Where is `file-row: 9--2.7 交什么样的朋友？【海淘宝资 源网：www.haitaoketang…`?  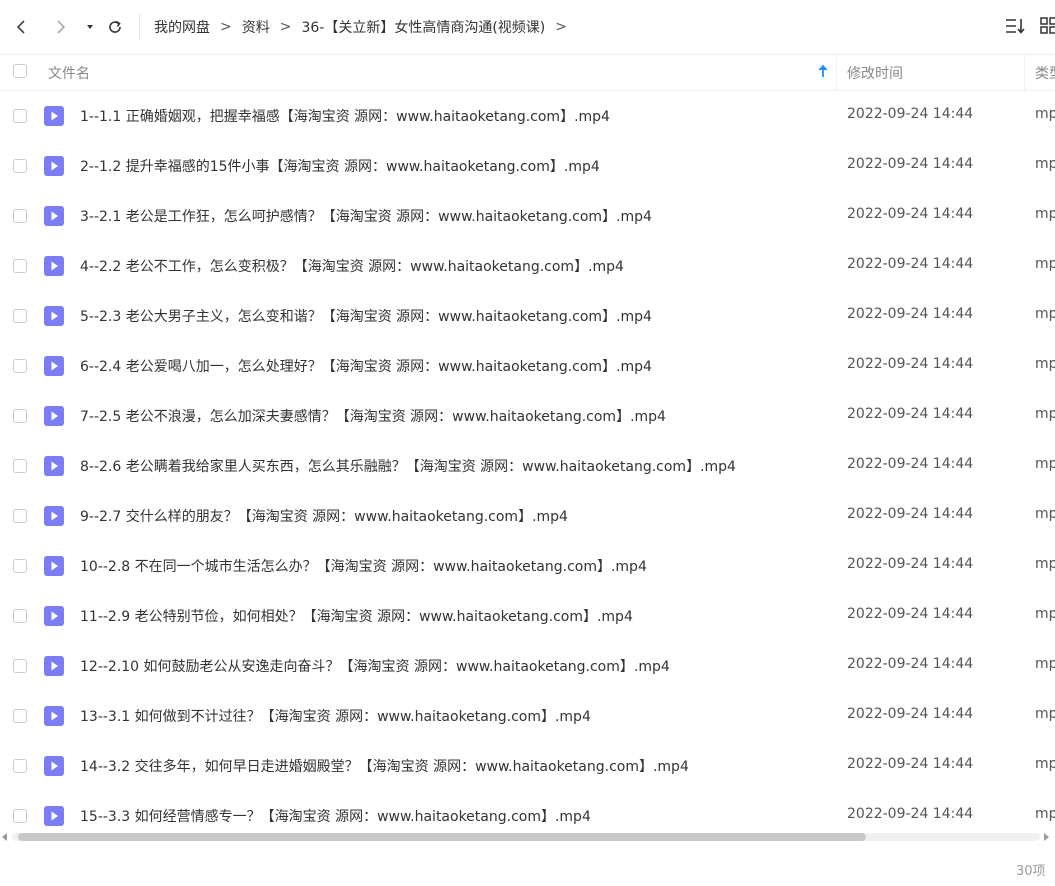 file-row: 9--2.7 交什么样的朋友？【海淘宝资 源网：www.haitaoketang… is located at coordinates (527, 516).